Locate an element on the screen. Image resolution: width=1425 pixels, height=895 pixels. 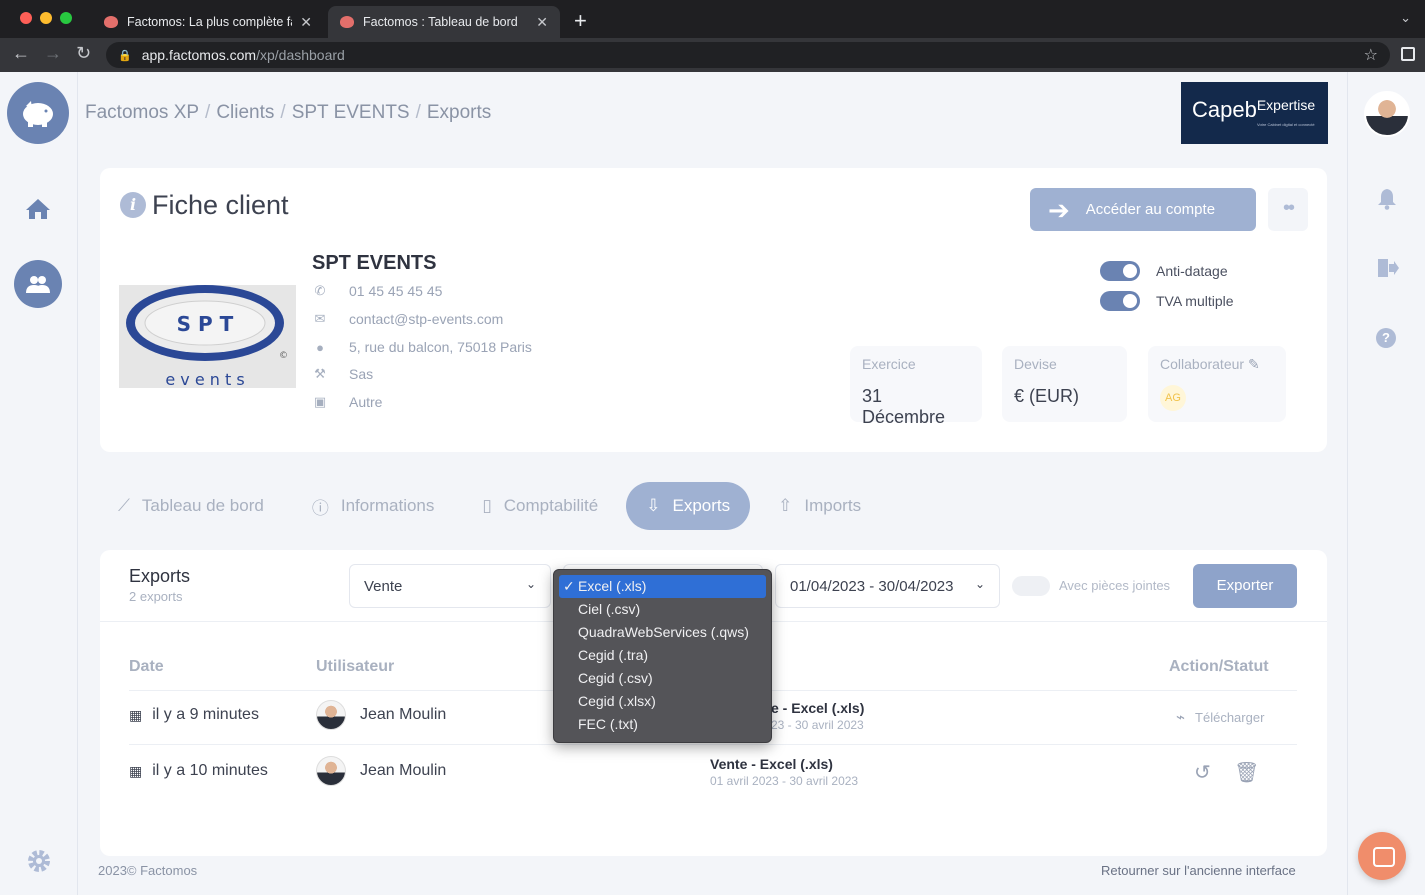
logout-icon is located at coordinates (1388, 270).